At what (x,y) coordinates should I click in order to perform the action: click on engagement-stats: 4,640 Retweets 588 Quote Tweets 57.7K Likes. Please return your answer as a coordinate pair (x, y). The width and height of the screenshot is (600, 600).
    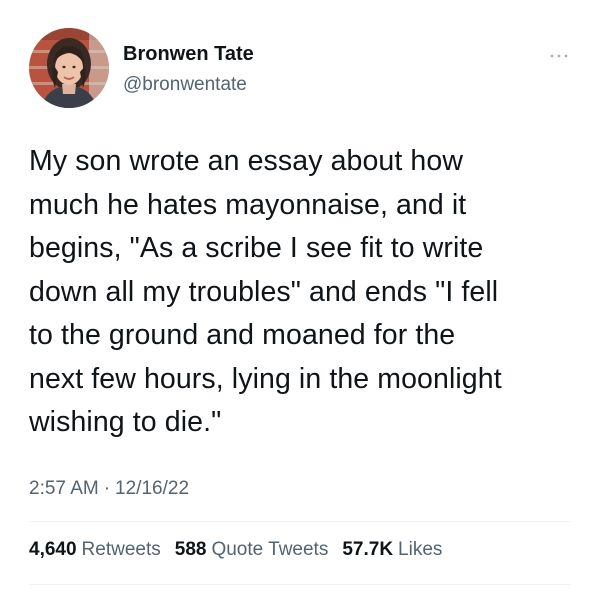
    Looking at the image, I should click on (235, 550).